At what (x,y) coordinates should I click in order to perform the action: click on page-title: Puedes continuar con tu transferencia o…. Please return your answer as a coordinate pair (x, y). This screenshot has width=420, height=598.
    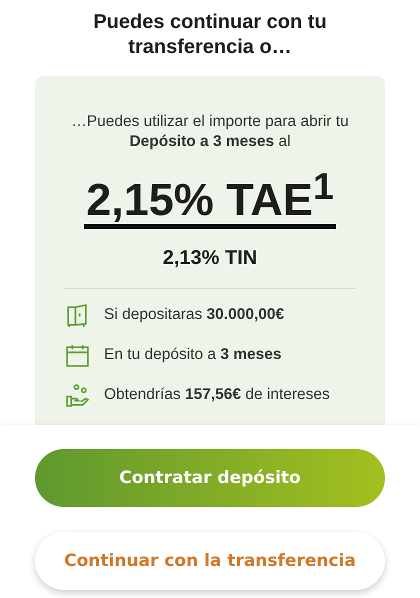
    Looking at the image, I should click on (210, 35).